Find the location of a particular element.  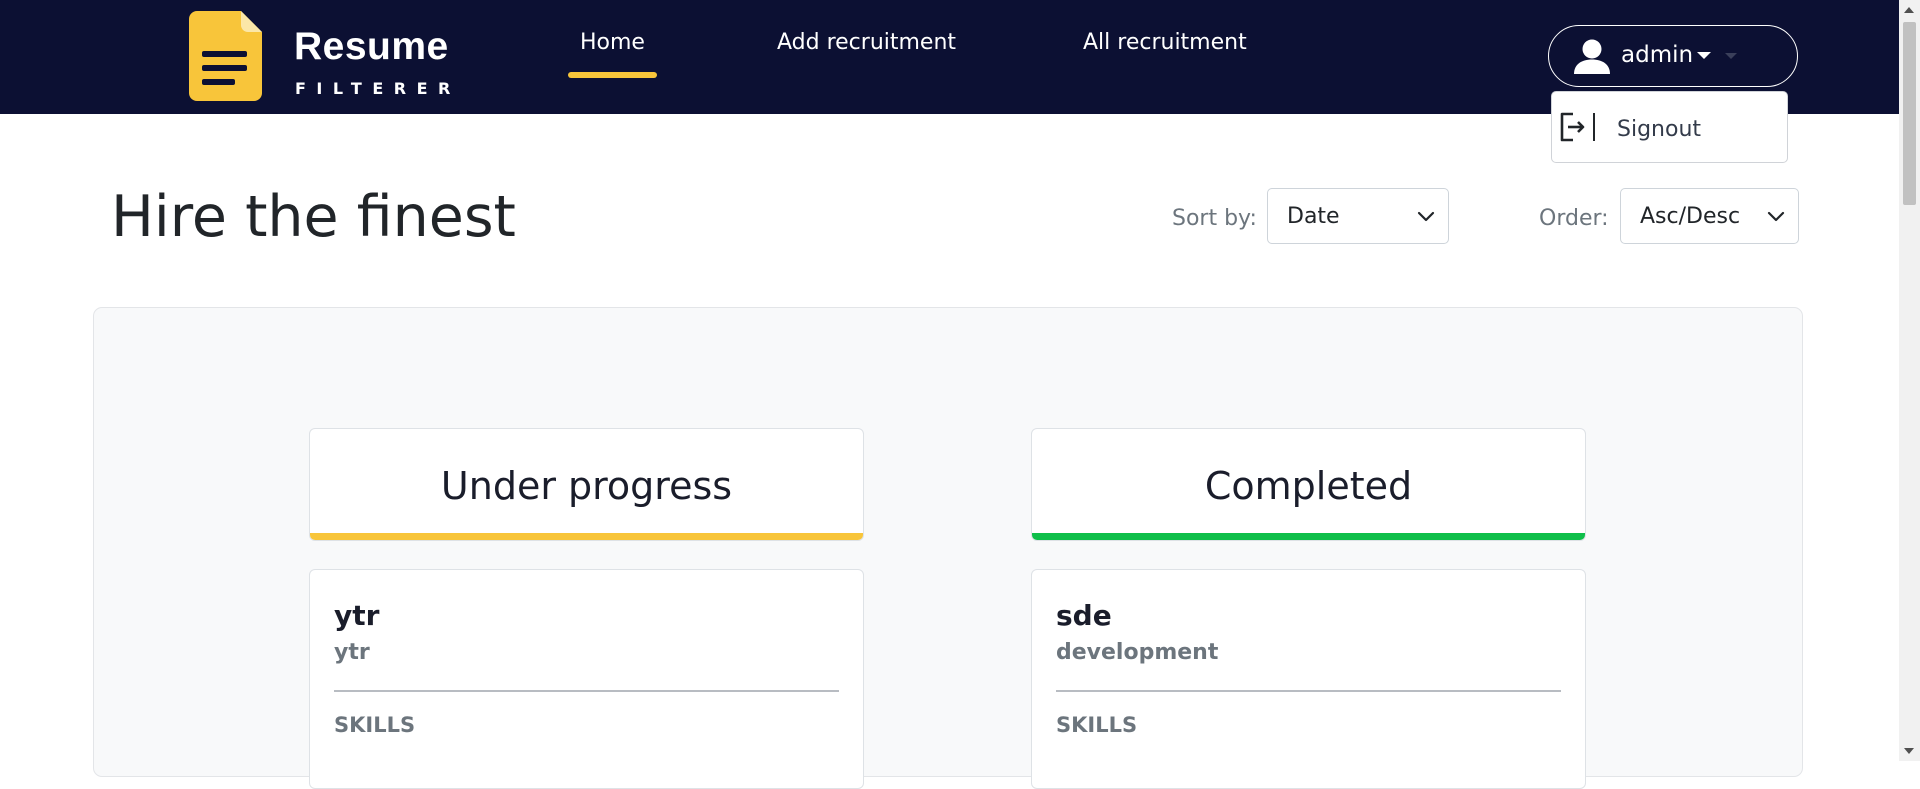

caret-down-icon is located at coordinates (1704, 55).